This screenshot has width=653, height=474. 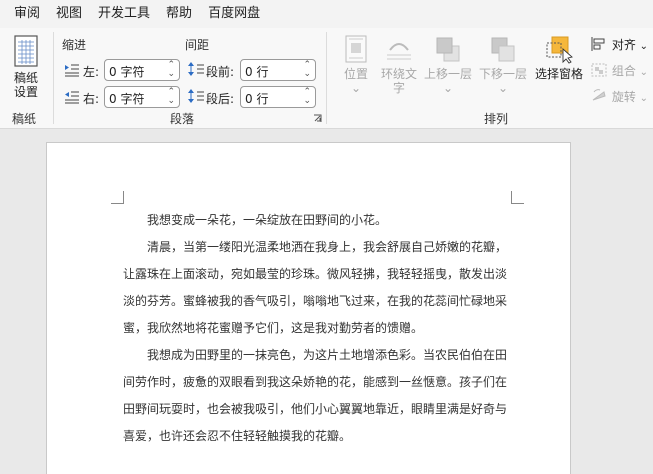 What do you see at coordinates (124, 14) in the screenshot?
I see `menu-developer: 开发工具` at bounding box center [124, 14].